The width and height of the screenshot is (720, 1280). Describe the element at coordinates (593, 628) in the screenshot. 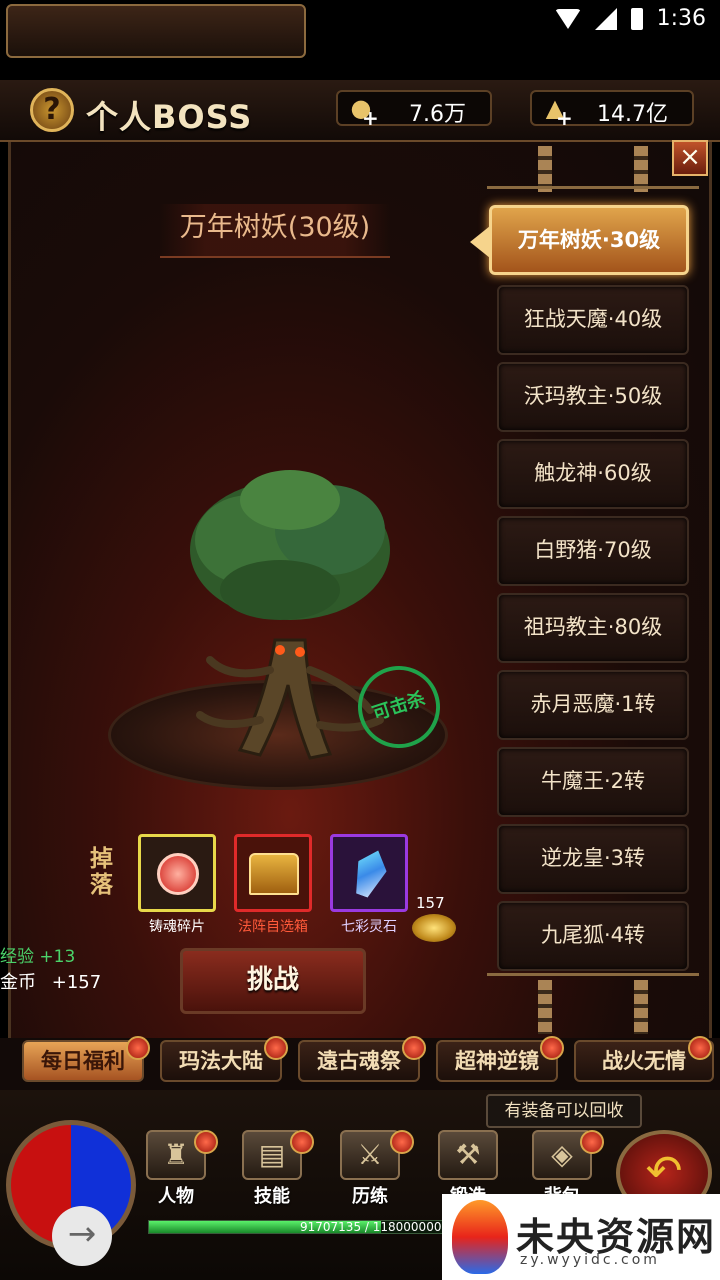

I see `boss-list-item: 祖玛教主·80级` at that location.